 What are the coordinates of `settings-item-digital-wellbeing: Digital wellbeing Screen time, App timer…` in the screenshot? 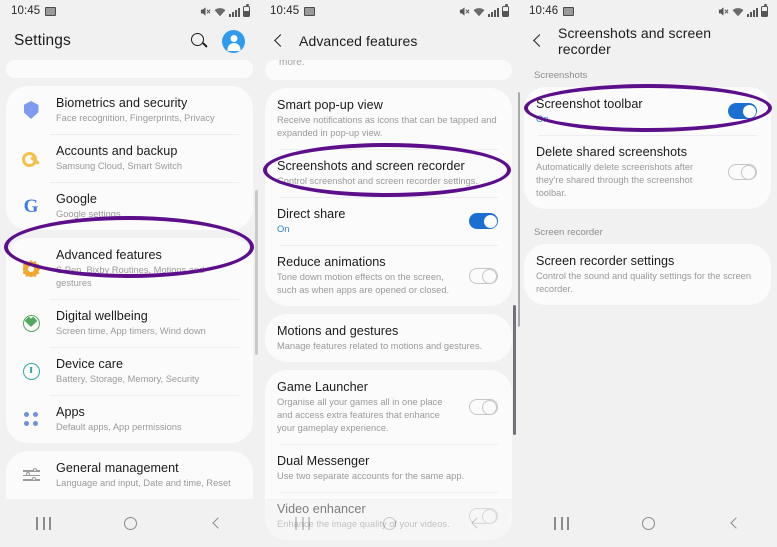 It's located at (129, 323).